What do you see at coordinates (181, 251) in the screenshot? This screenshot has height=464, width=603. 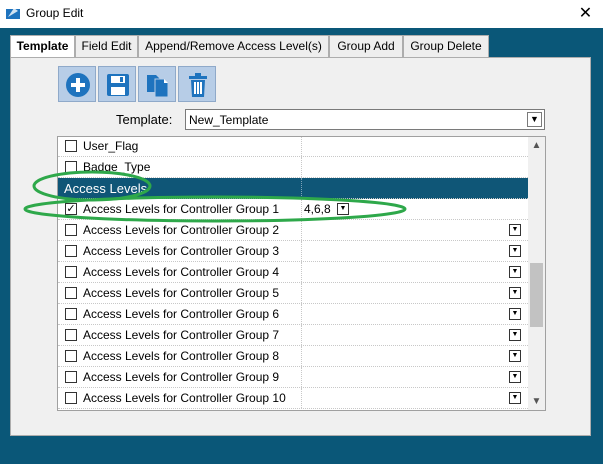 I see `row-label: Access Levels for Controller Group 3` at bounding box center [181, 251].